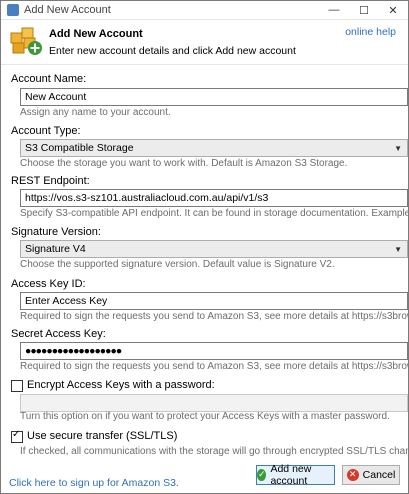 The image size is (409, 494). What do you see at coordinates (17, 386) in the screenshot?
I see `encrypt-keys-checkbox` at bounding box center [17, 386].